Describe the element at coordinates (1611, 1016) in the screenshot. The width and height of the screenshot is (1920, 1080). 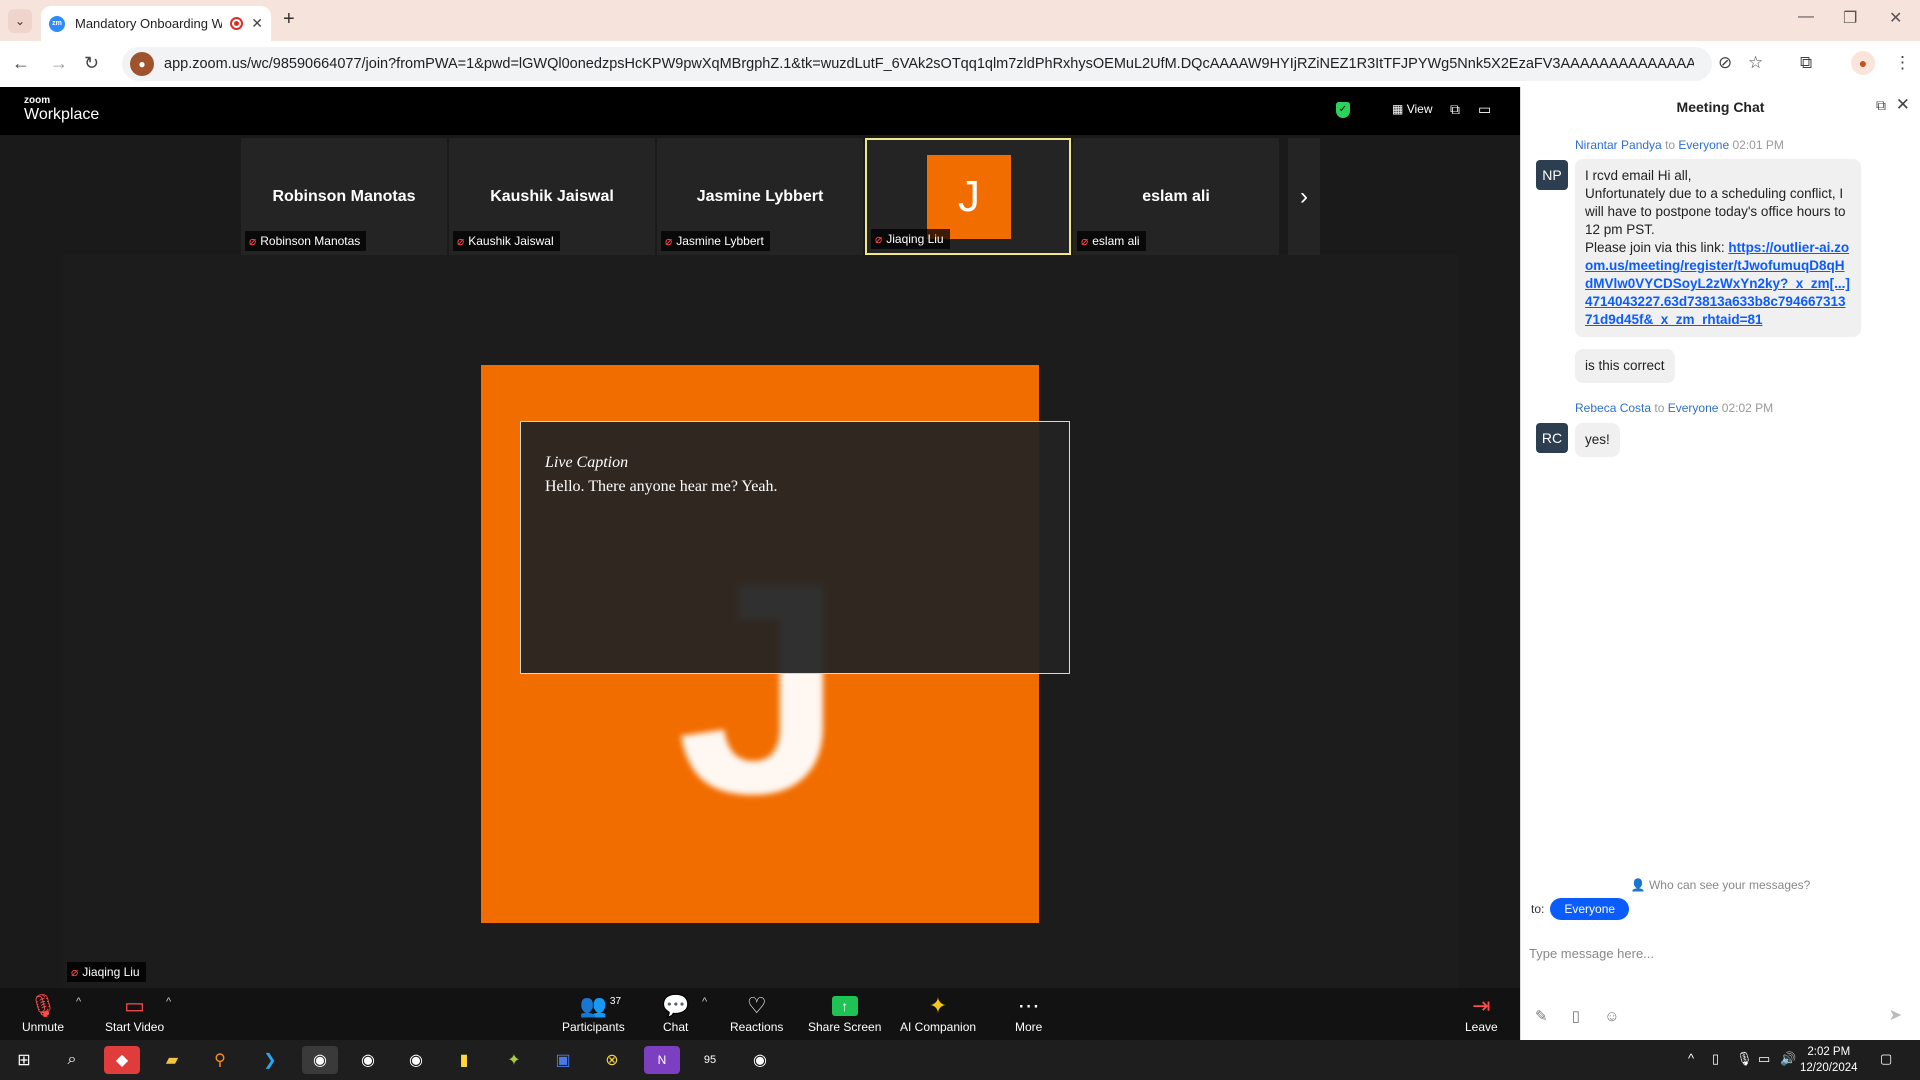
I see `emoji-icon: ☺` at that location.